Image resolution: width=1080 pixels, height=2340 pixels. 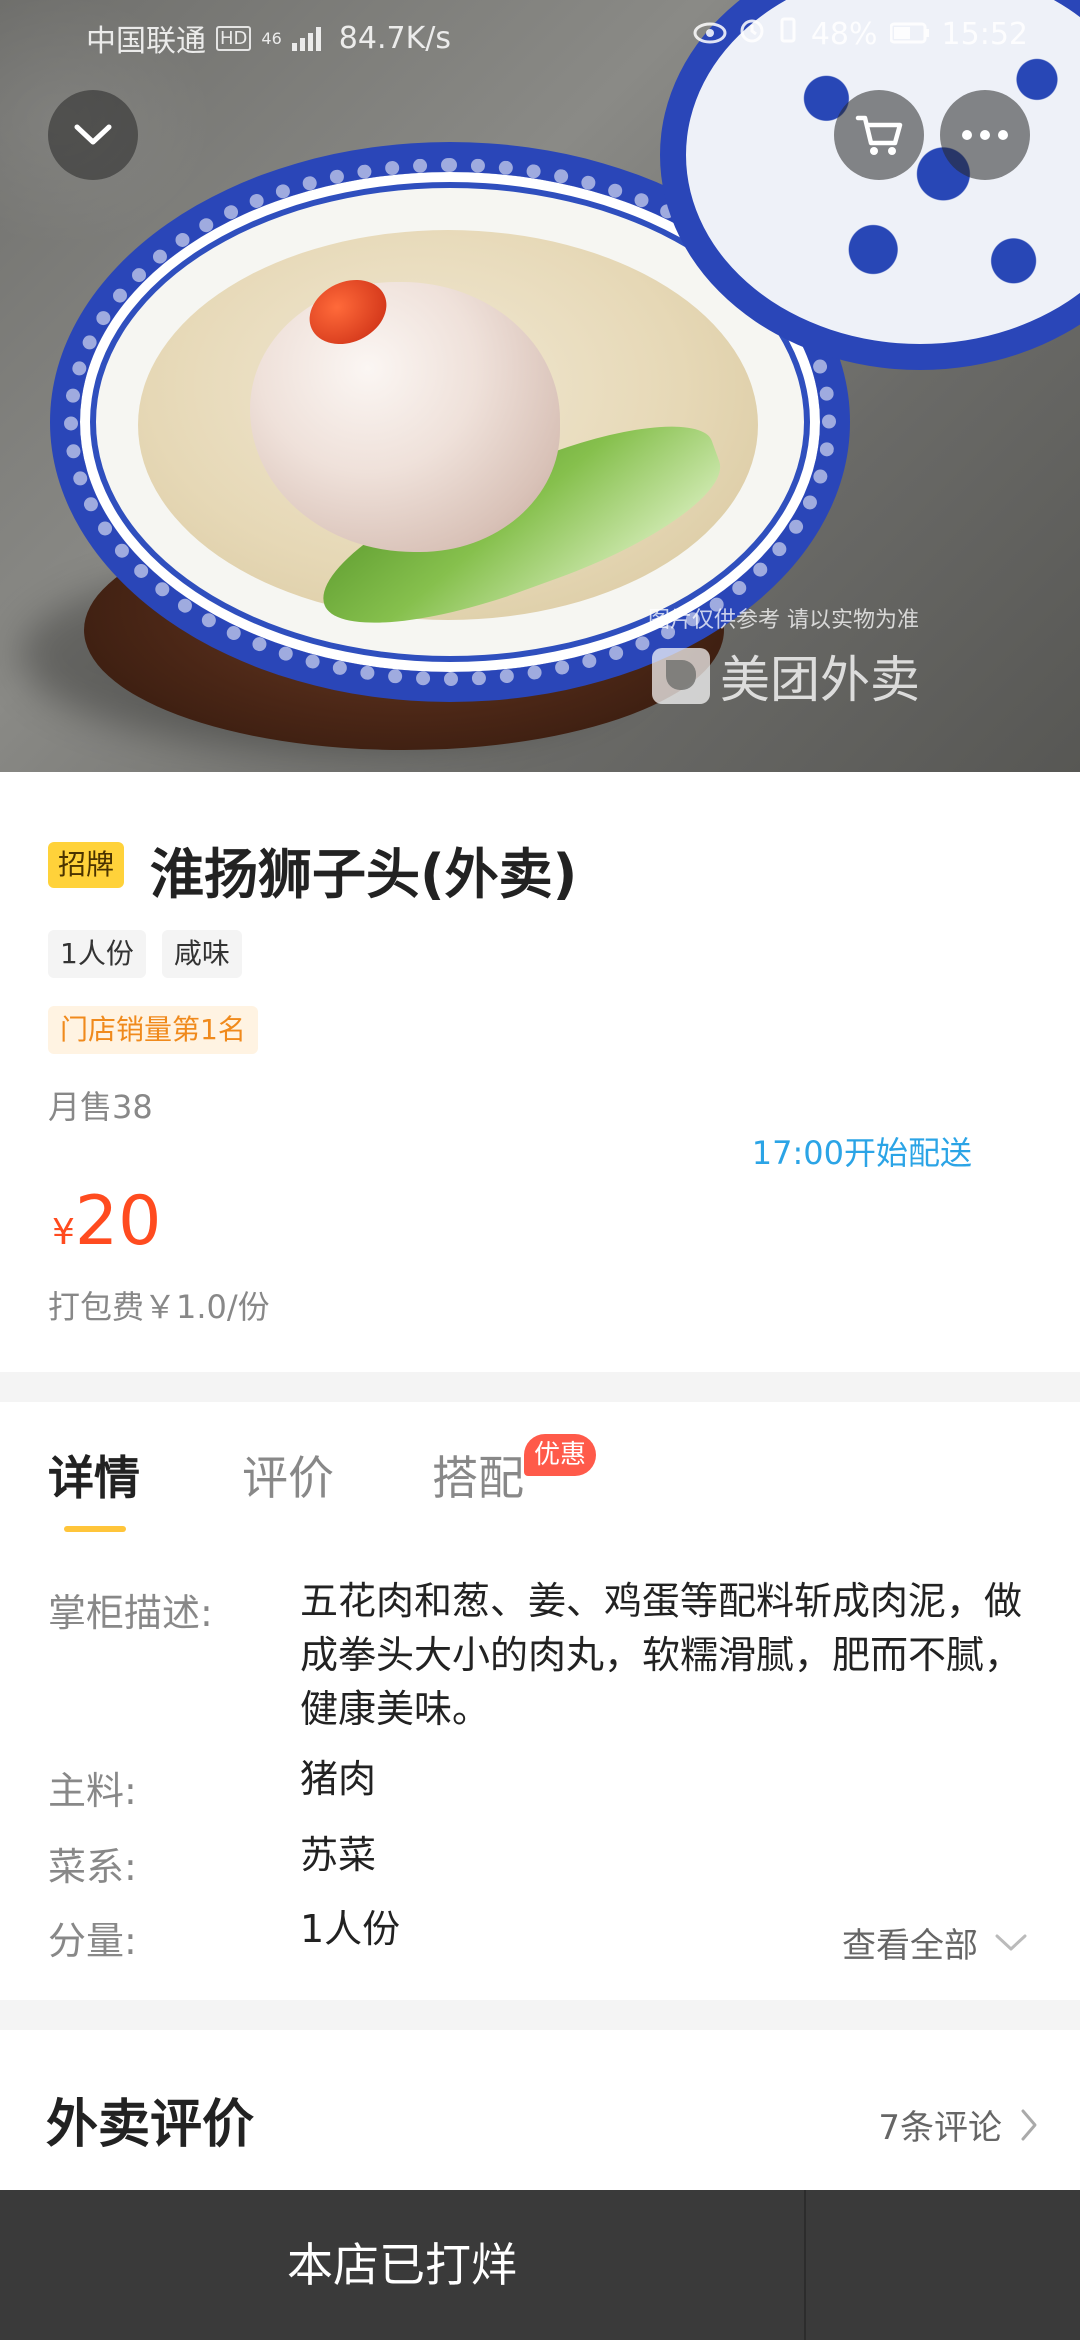 I want to click on tag-flavor: 咸味, so click(x=201, y=954).